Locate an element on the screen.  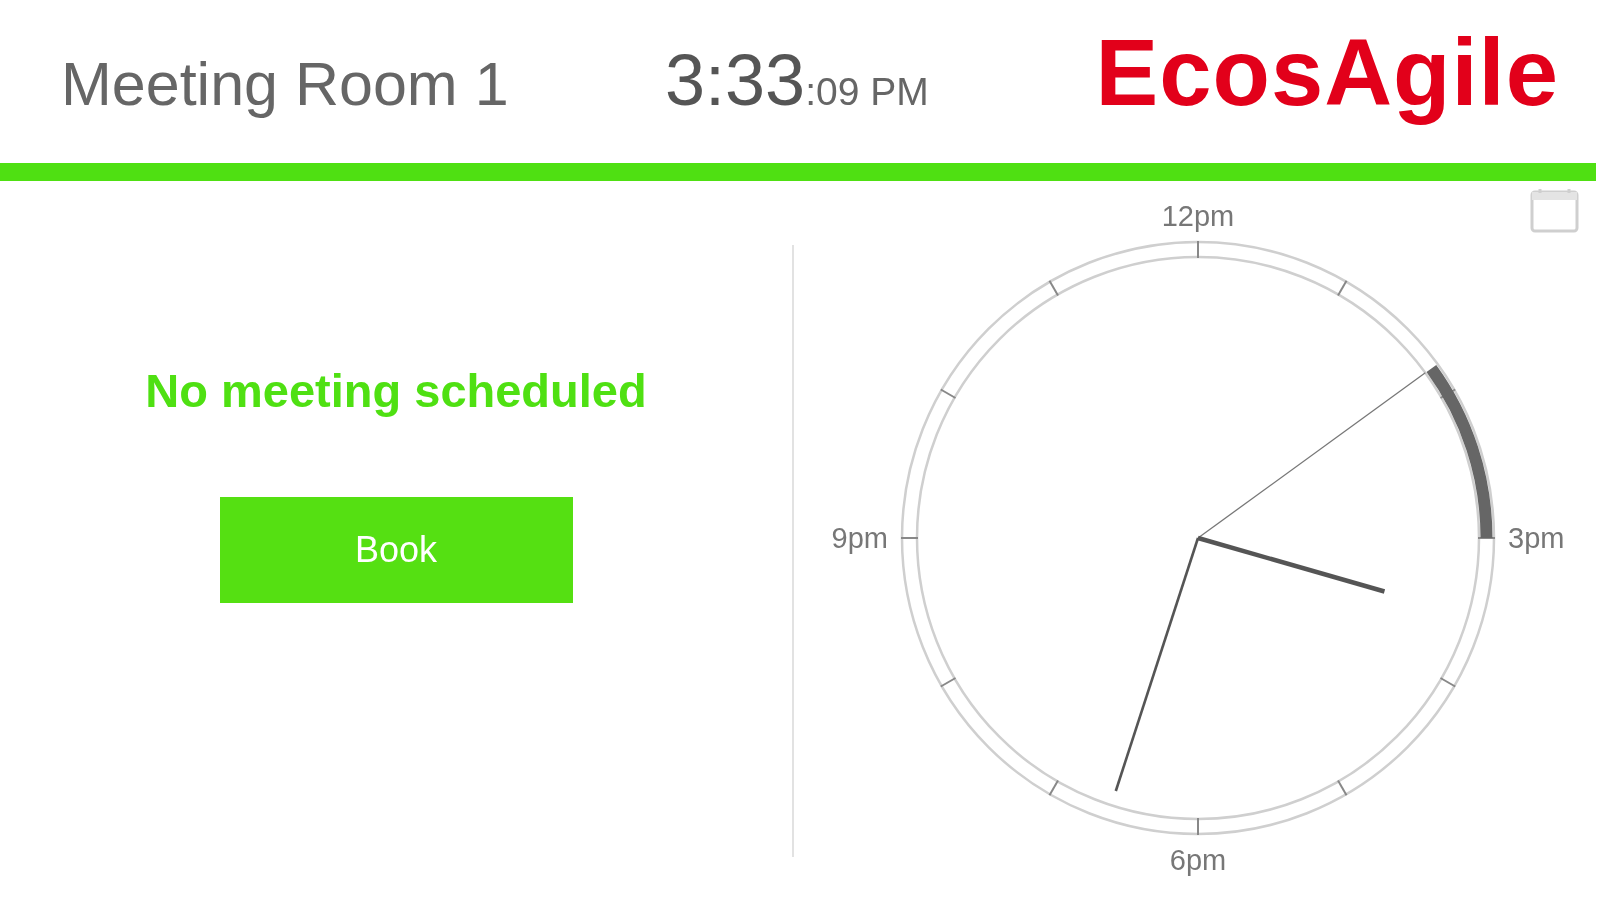
clock-hour-label: 12pm is located at coordinates (1197, 216).